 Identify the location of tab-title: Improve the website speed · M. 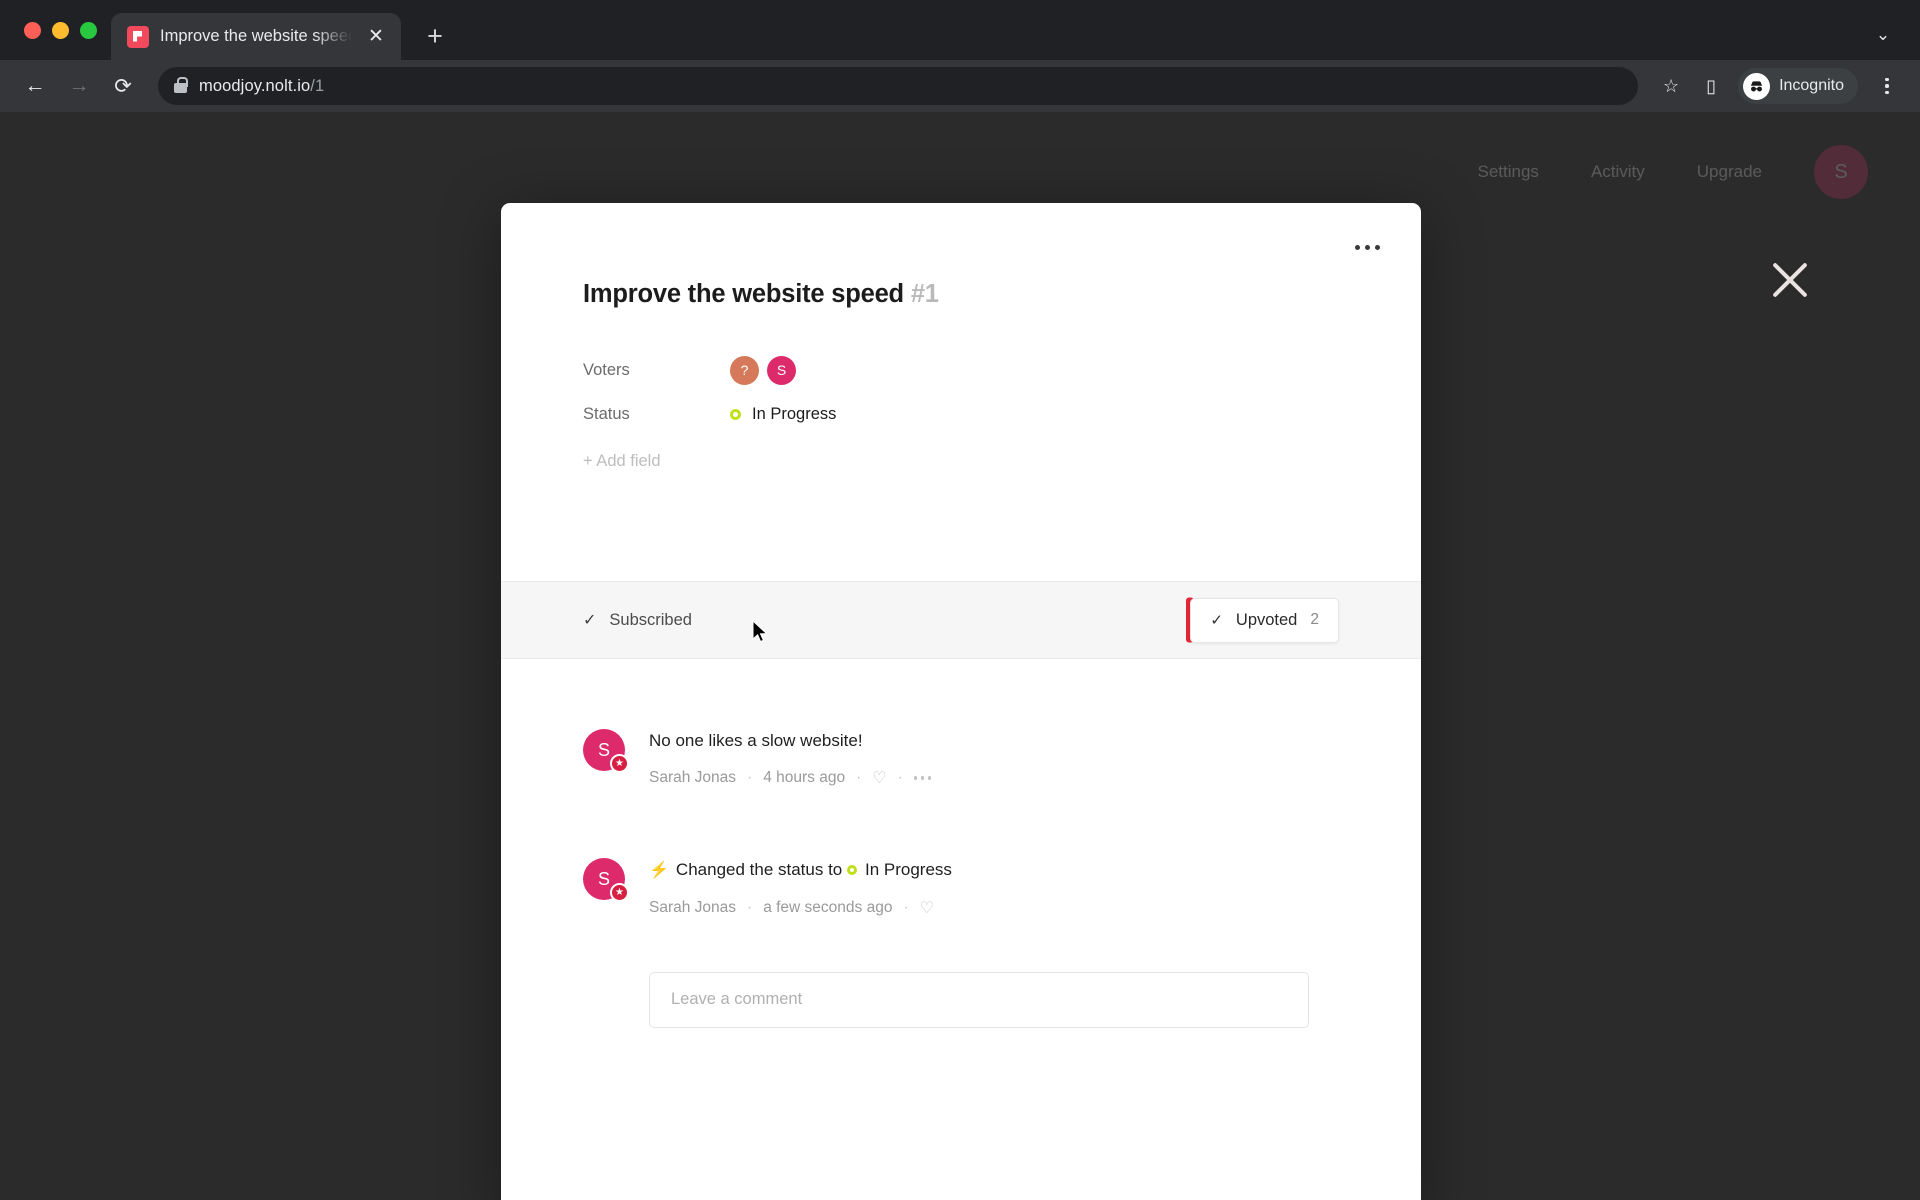
(256, 36).